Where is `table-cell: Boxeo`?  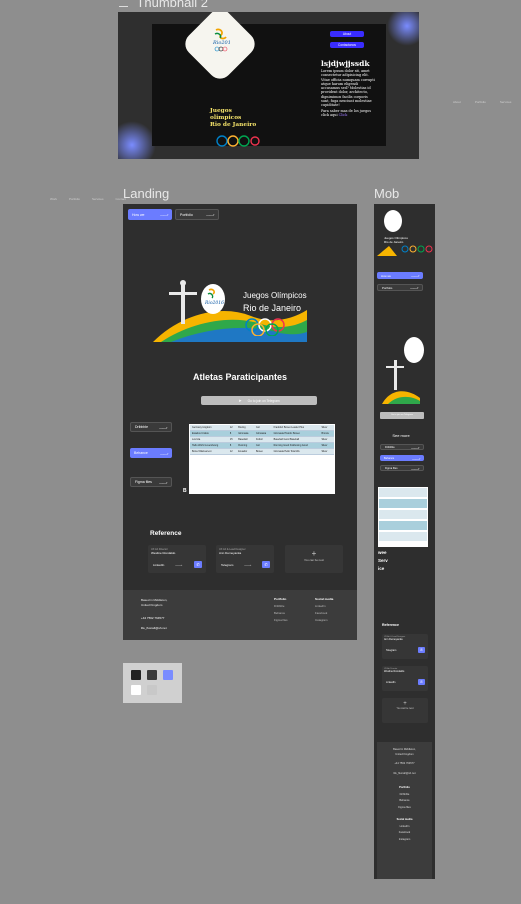
table-cell: Boxeo is located at coordinates (262, 451).